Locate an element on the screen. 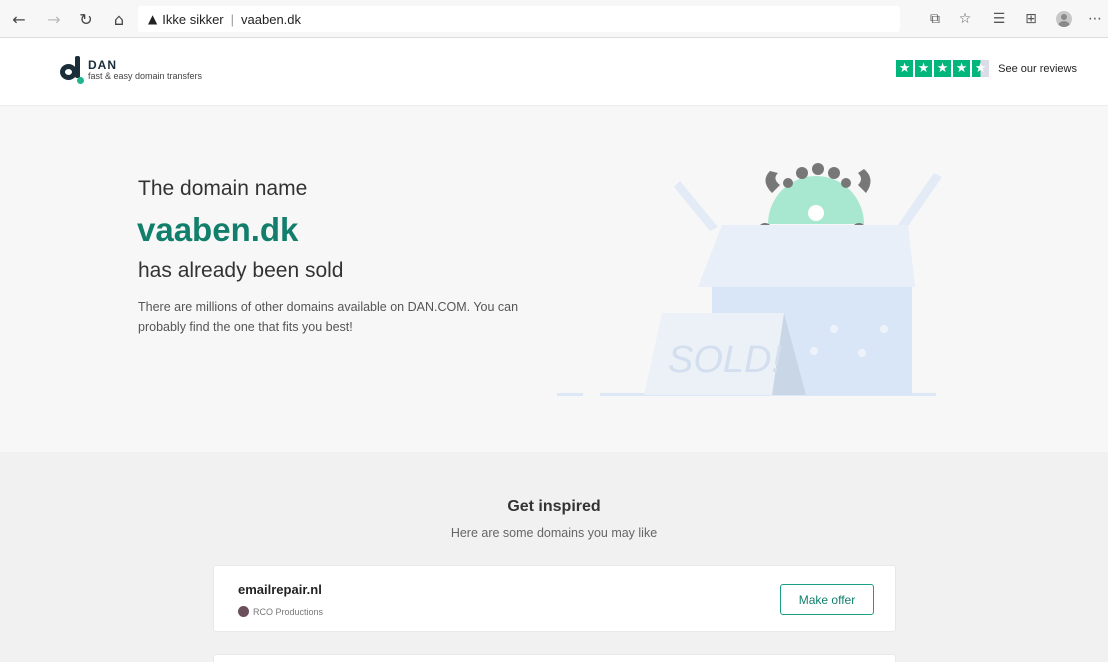 The image size is (1108, 662). card-seller: RCO Productions is located at coordinates (280, 611).